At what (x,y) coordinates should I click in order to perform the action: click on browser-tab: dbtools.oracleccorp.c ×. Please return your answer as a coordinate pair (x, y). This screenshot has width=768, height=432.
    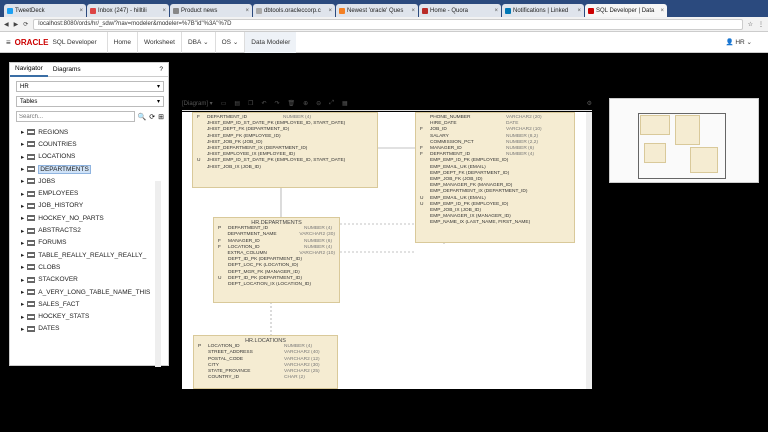
    Looking at the image, I should click on (294, 10).